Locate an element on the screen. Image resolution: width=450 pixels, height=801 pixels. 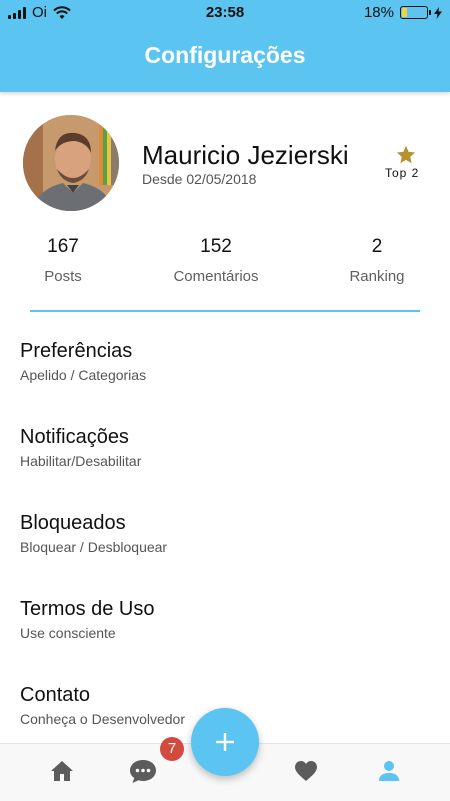
menu-item-title: Termos de Uso is located at coordinates (87, 609).